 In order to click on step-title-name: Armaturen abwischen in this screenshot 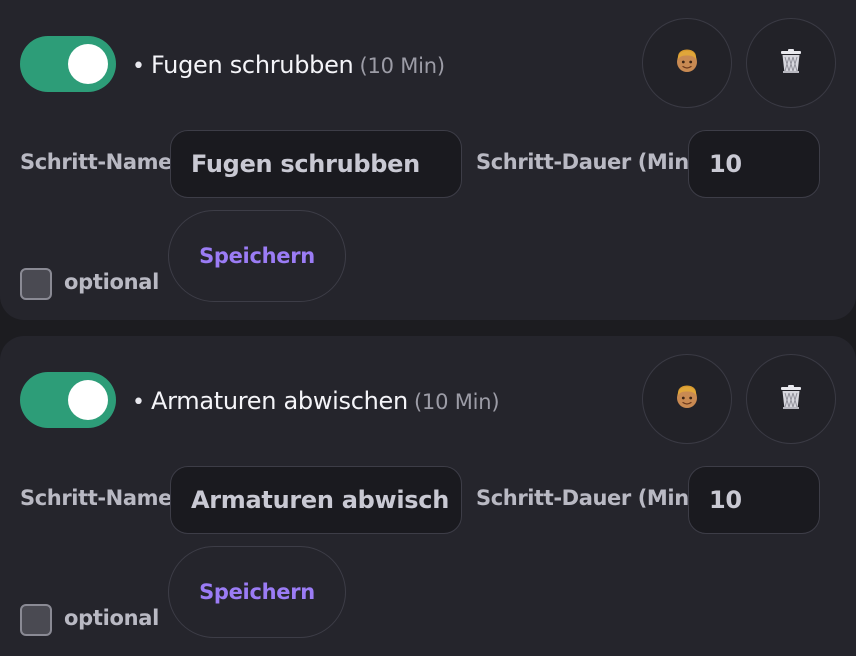, I will do `click(279, 401)`.